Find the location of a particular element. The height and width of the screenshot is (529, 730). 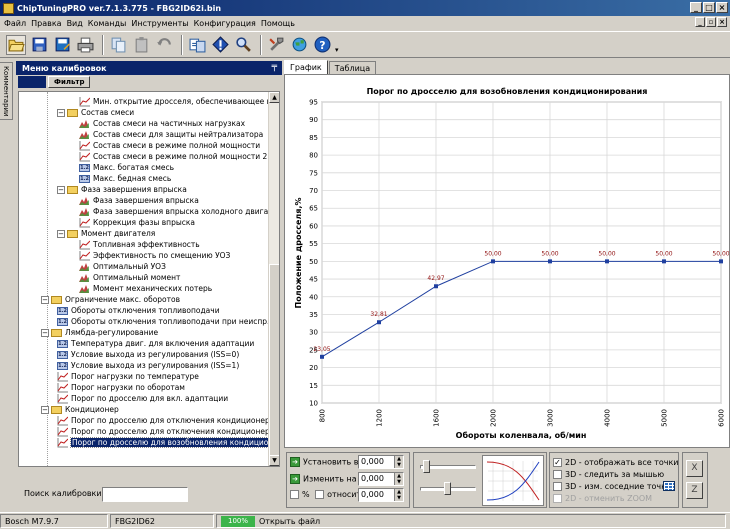

set-to-stepper: ▲ ▼ is located at coordinates (398, 462).